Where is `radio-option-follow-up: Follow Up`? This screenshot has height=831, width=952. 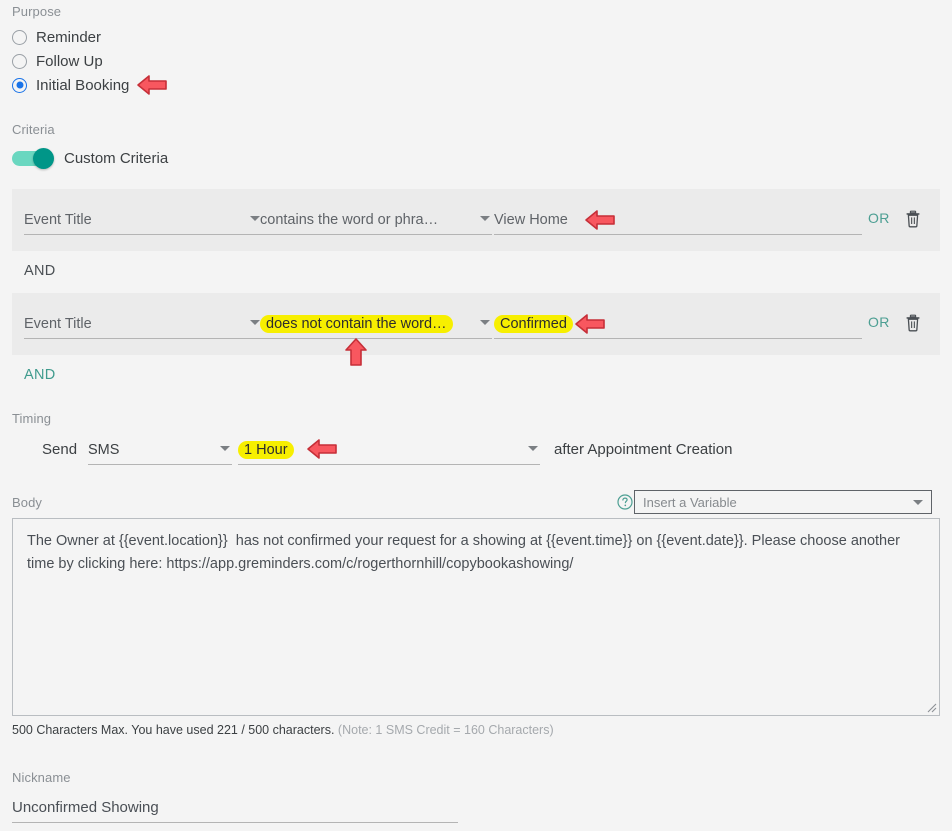
radio-option-follow-up: Follow Up is located at coordinates (57, 61).